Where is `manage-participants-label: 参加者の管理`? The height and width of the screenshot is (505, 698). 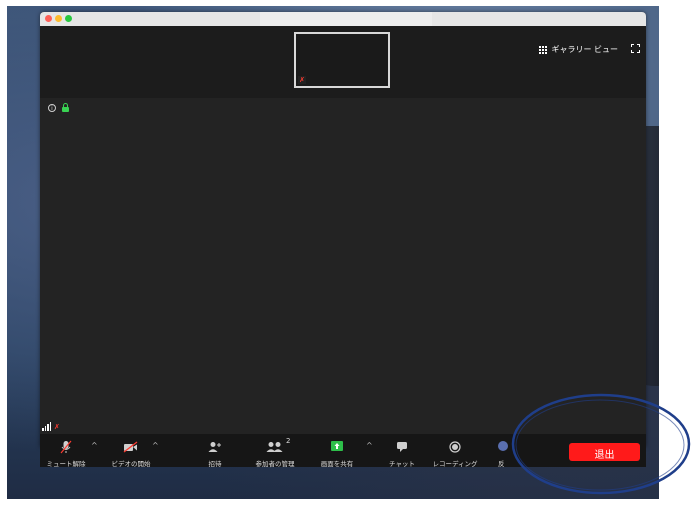
manage-participants-label: 参加者の管理 is located at coordinates (275, 464).